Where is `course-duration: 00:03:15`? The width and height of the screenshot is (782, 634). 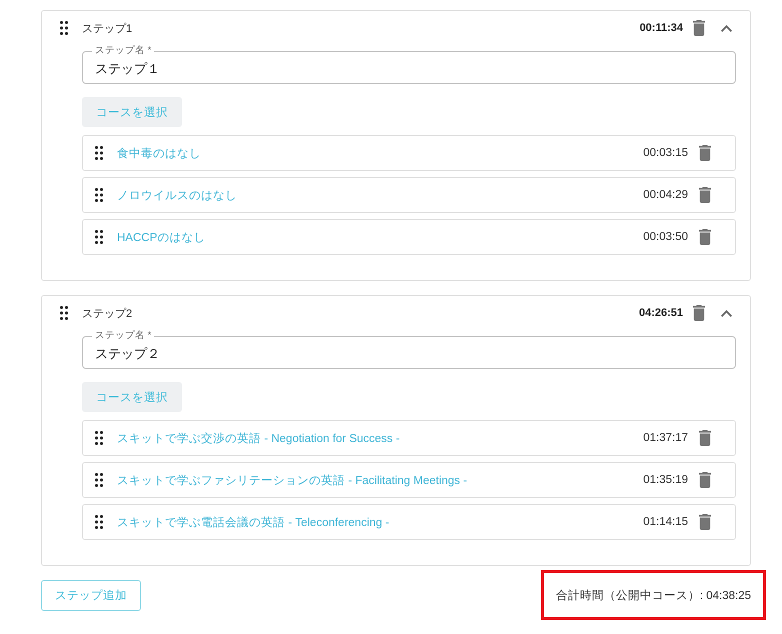
course-duration: 00:03:15 is located at coordinates (665, 153).